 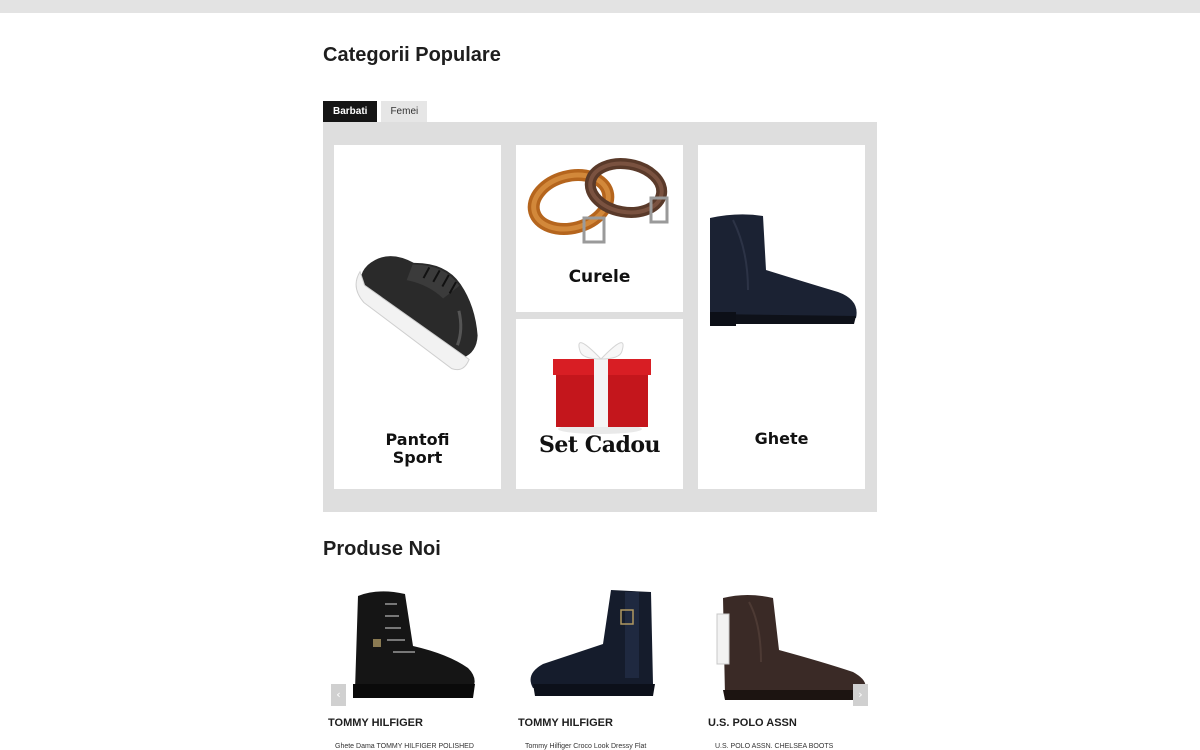 What do you see at coordinates (781, 438) in the screenshot?
I see `category-label-ghete: Ghete` at bounding box center [781, 438].